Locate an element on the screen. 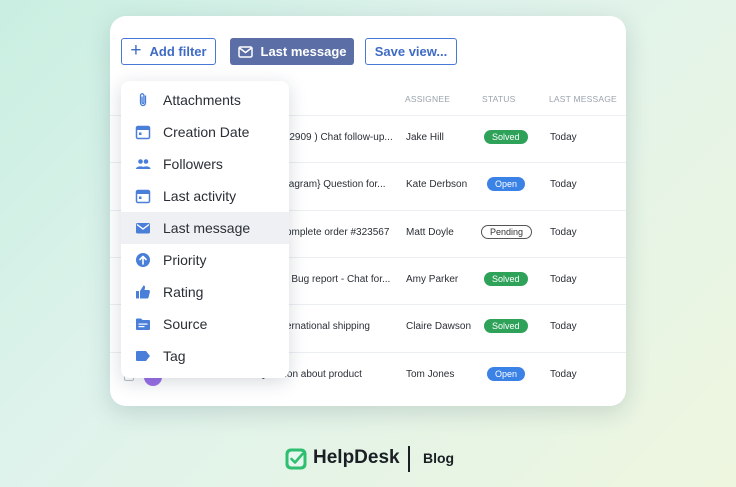 The height and width of the screenshot is (487, 736). column-last-message: LAST MESSAGE is located at coordinates (583, 99).